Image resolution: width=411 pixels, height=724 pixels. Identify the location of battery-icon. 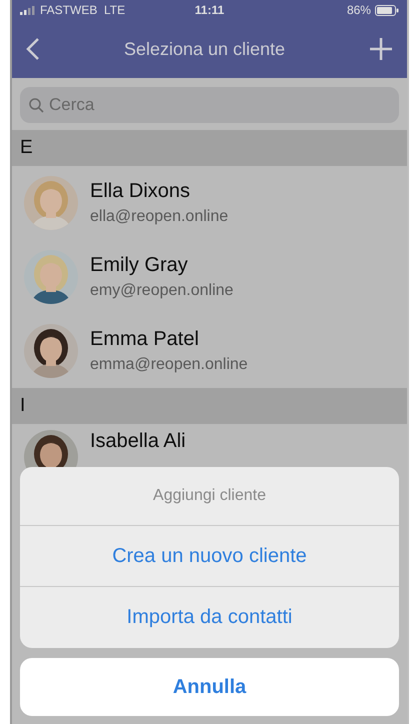
(386, 10).